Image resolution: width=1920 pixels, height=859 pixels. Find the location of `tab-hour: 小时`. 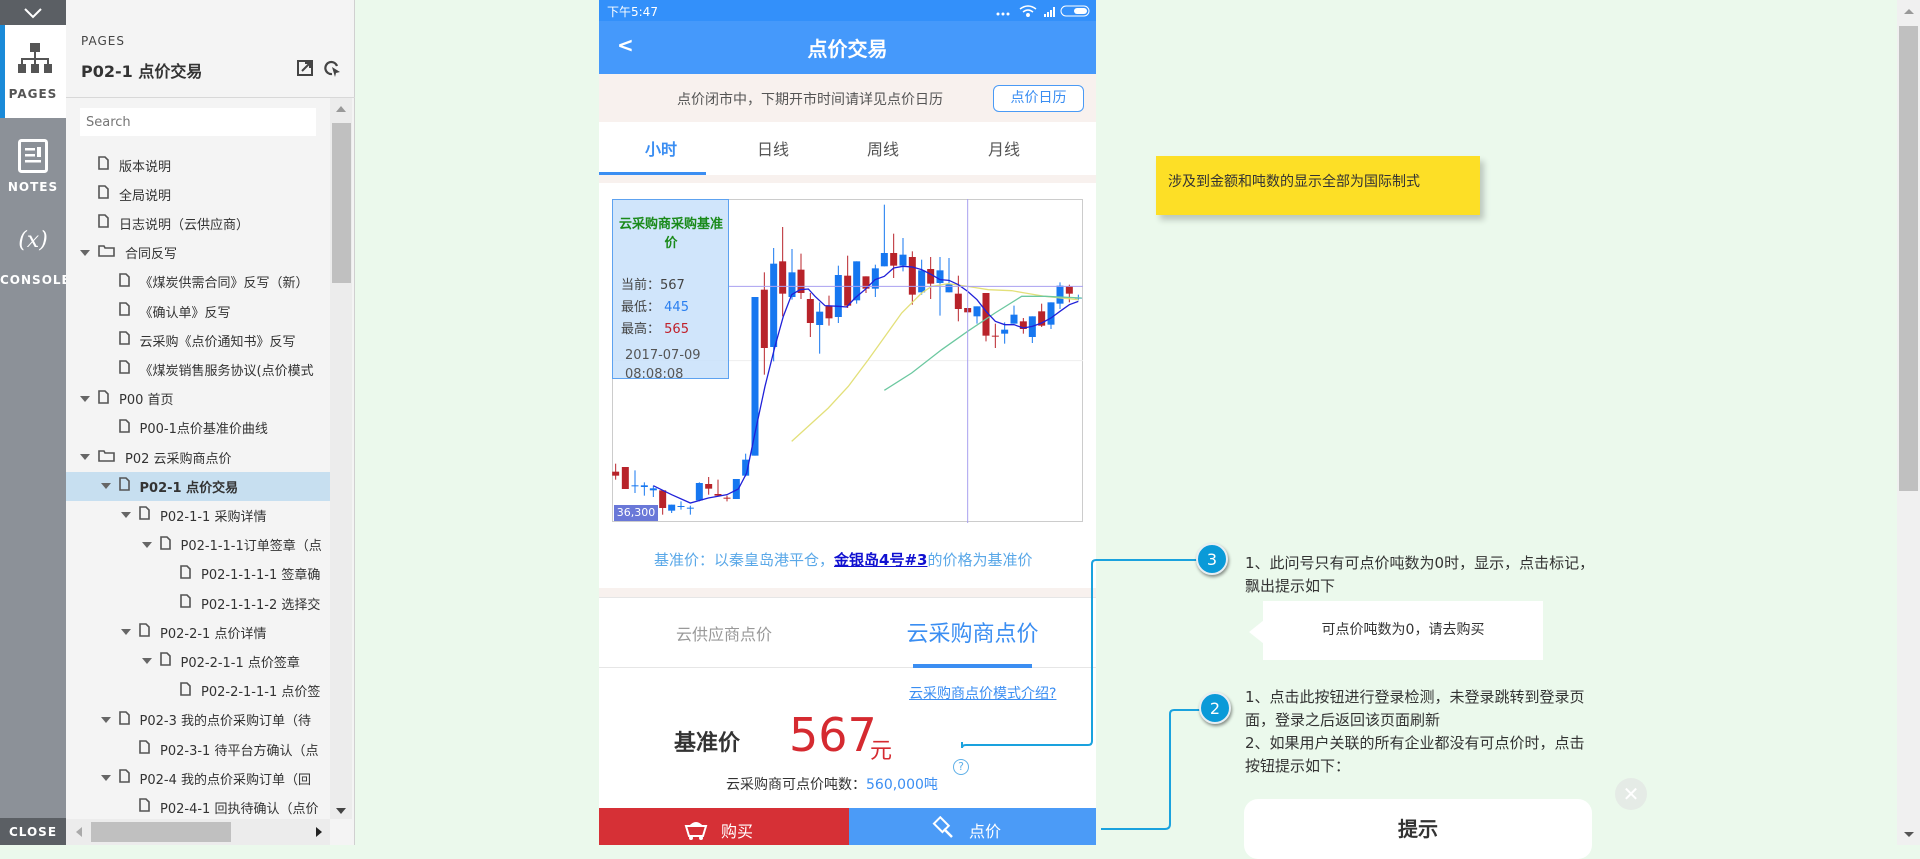

tab-hour: 小时 is located at coordinates (661, 148).